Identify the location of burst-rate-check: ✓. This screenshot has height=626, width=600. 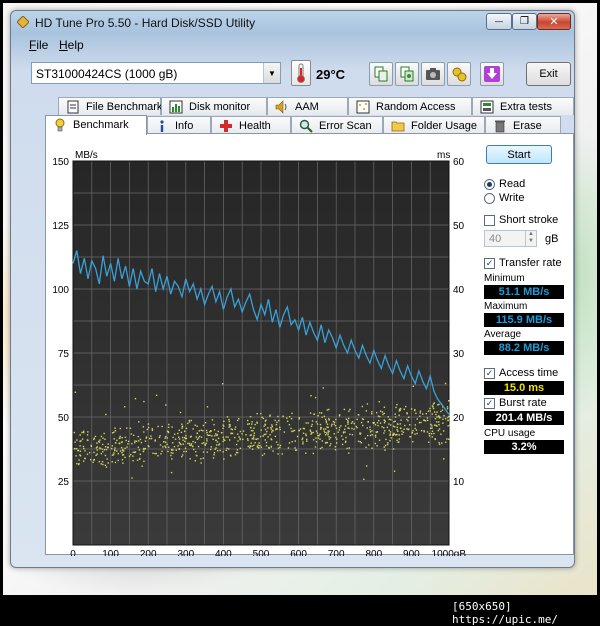
(489, 403).